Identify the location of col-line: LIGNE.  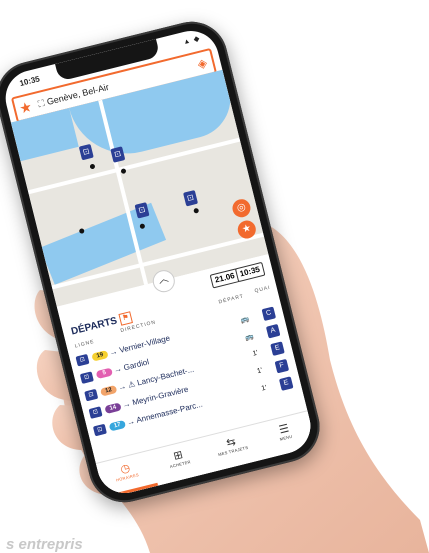
(85, 344).